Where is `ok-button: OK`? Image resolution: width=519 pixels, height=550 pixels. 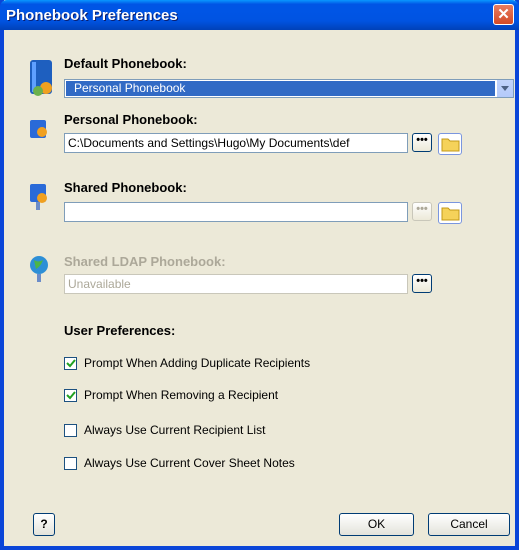
ok-button: OK is located at coordinates (376, 524).